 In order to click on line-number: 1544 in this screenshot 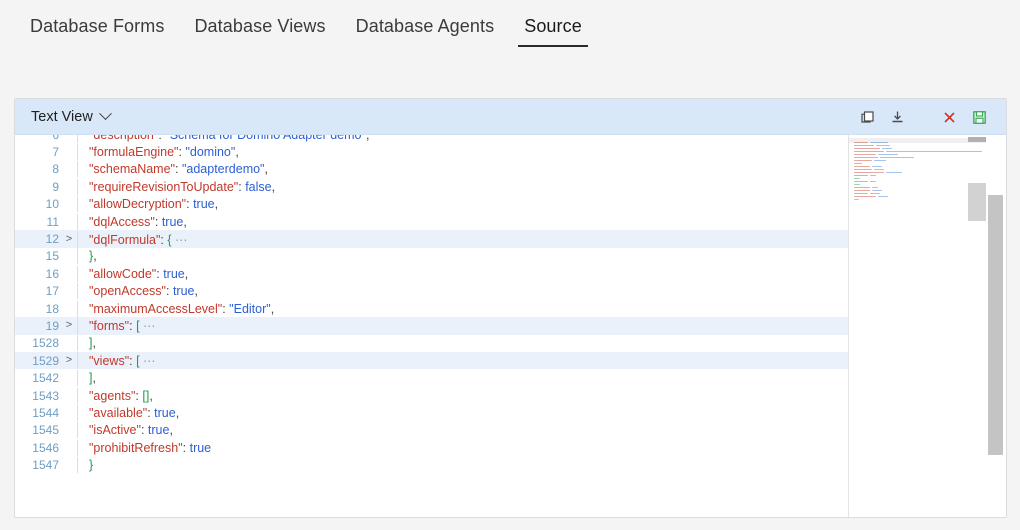, I will do `click(45, 412)`.